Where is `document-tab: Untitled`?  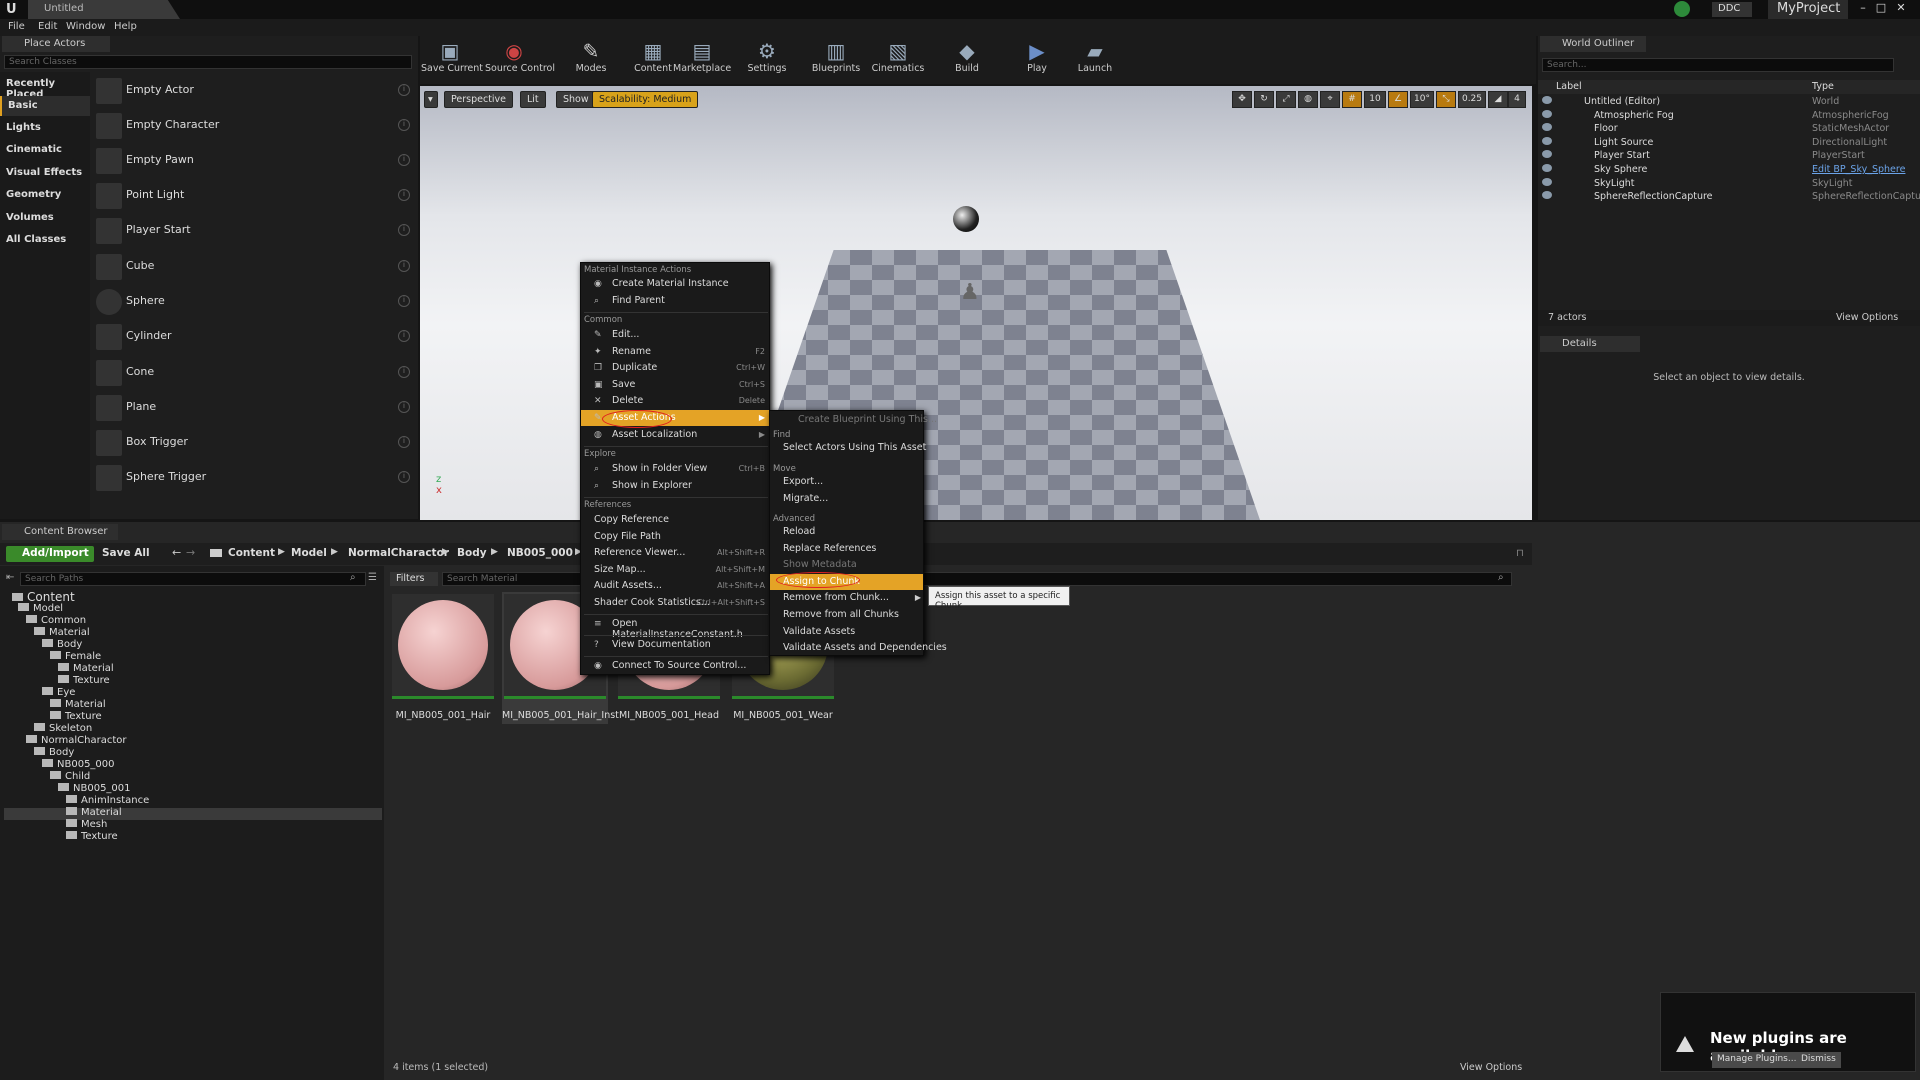 document-tab: Untitled is located at coordinates (104, 9).